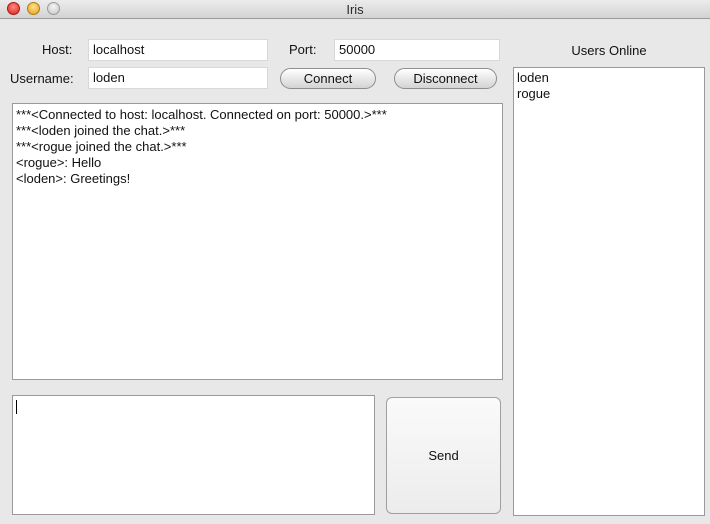 This screenshot has height=524, width=710. Describe the element at coordinates (445, 78) in the screenshot. I see `disconnect-button: Disconnect` at that location.